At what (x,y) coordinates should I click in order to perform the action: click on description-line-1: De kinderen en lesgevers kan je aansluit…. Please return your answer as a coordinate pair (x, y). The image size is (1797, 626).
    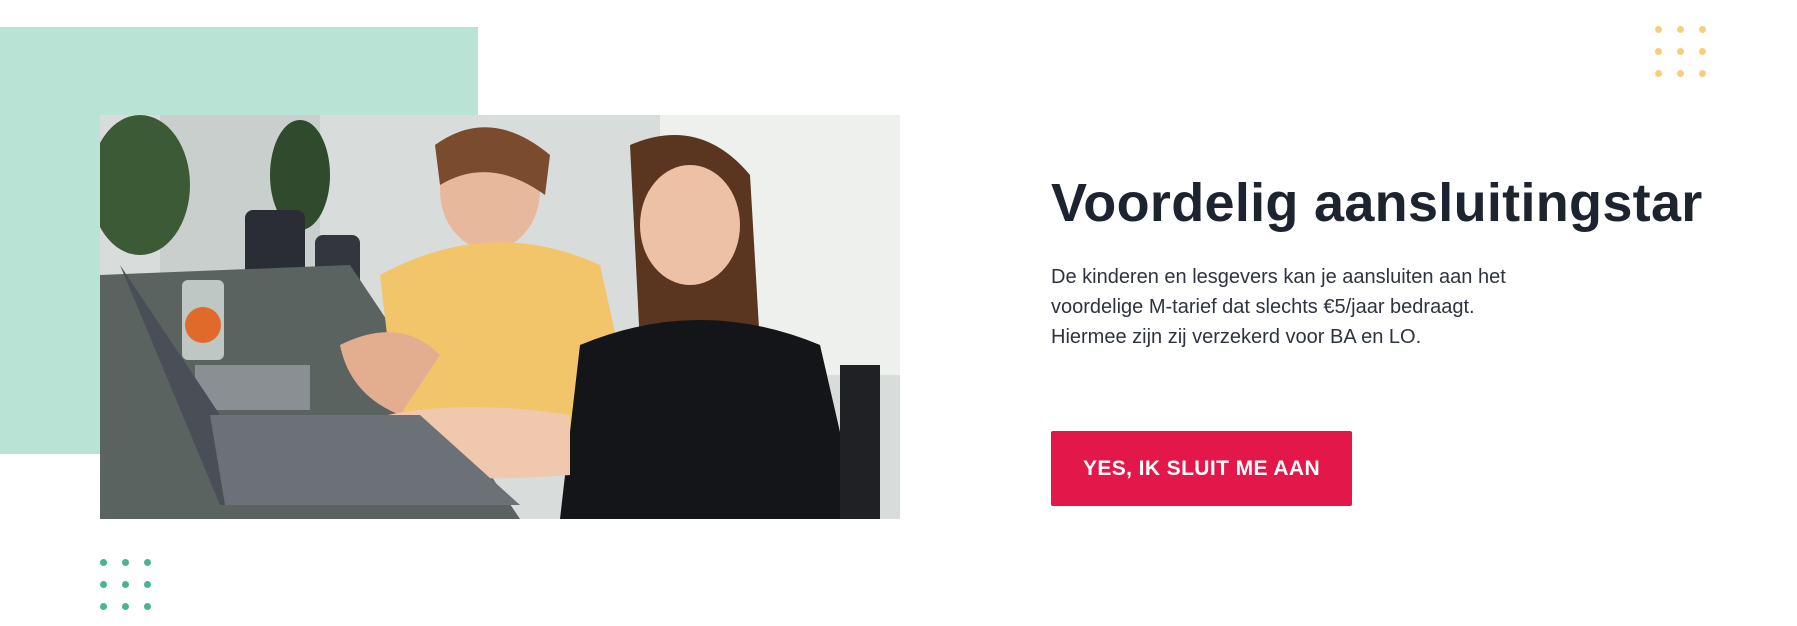
    Looking at the image, I should click on (1278, 277).